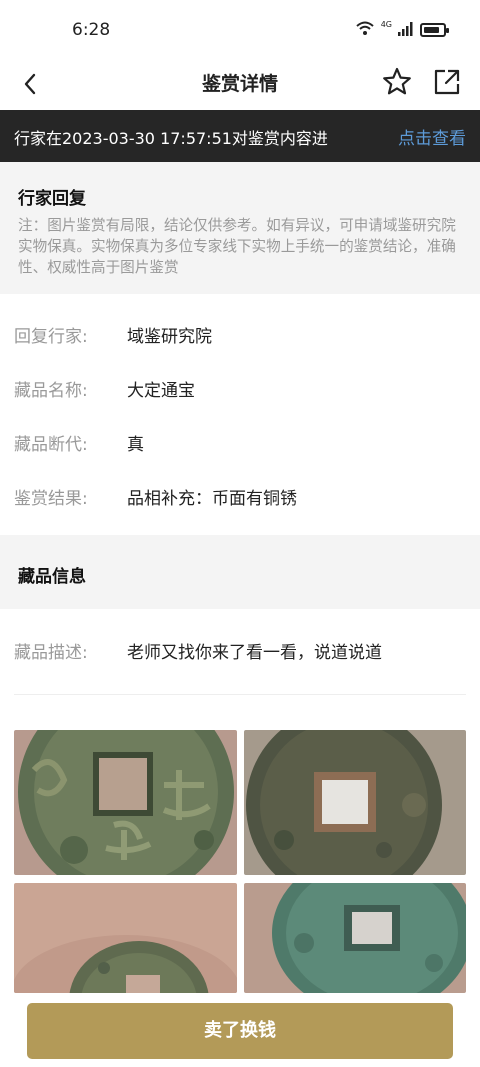  What do you see at coordinates (239, 391) in the screenshot?
I see `detail-row-name: 藏品名称: 大定通宝` at bounding box center [239, 391].